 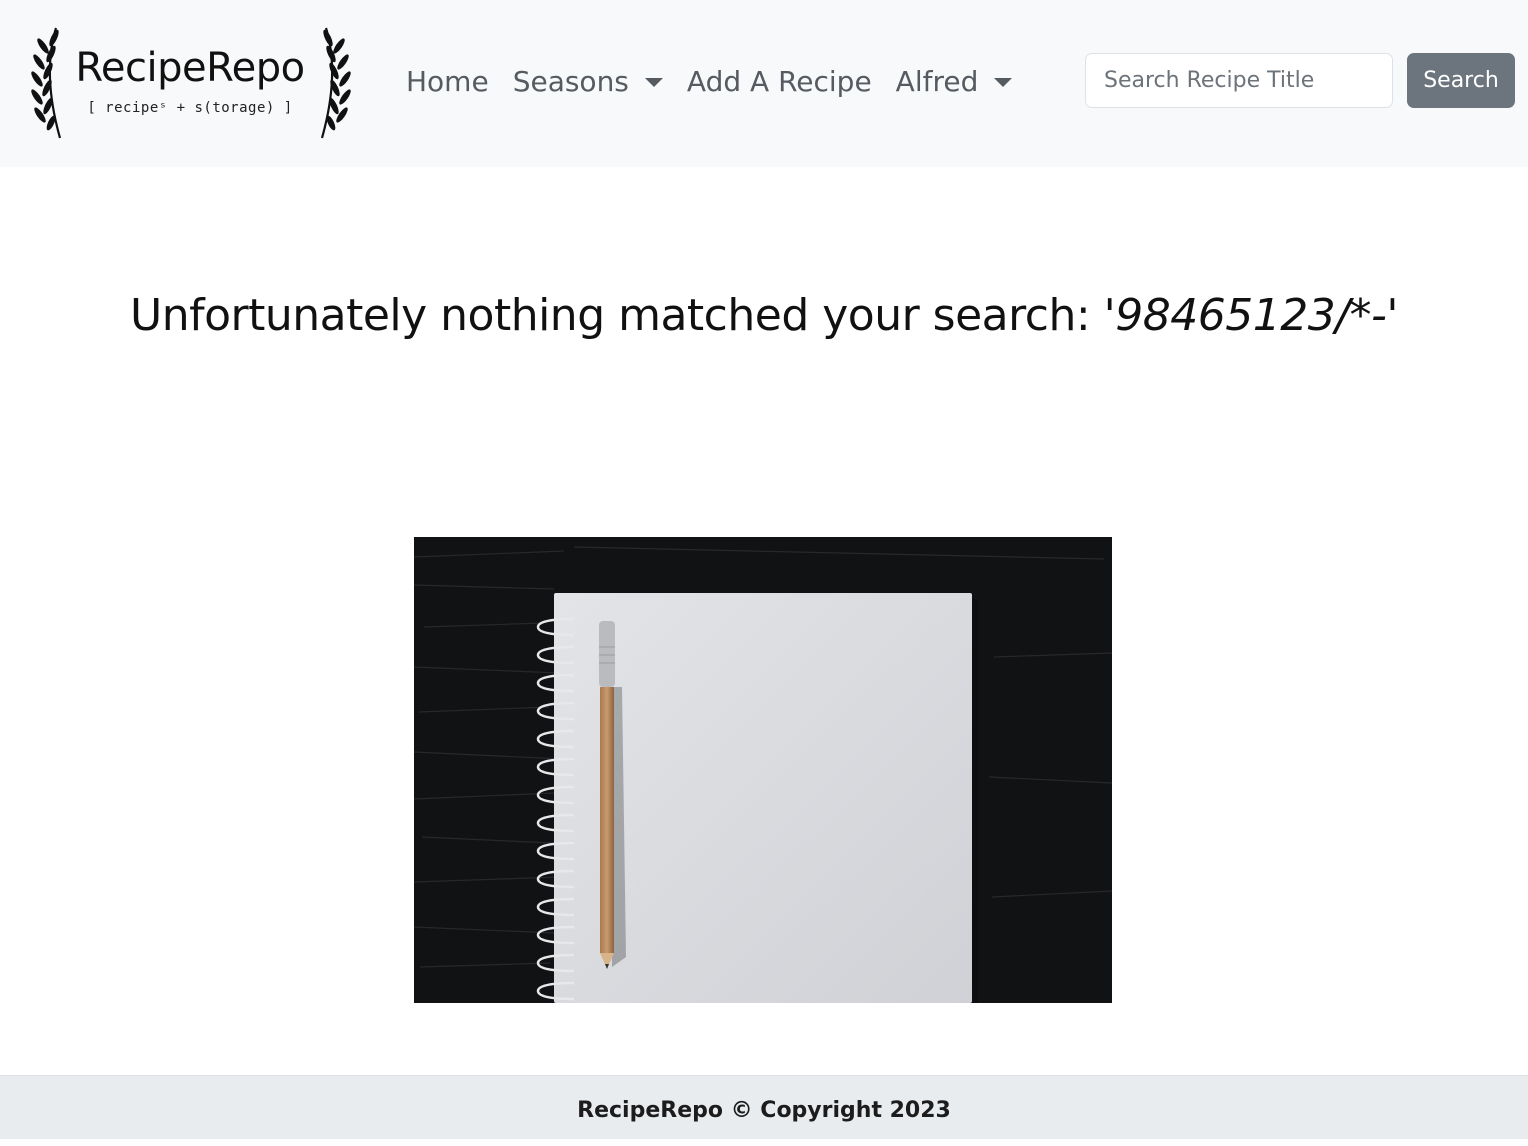 I want to click on nav-add-recipe-label: Add A Recipe, so click(x=779, y=81).